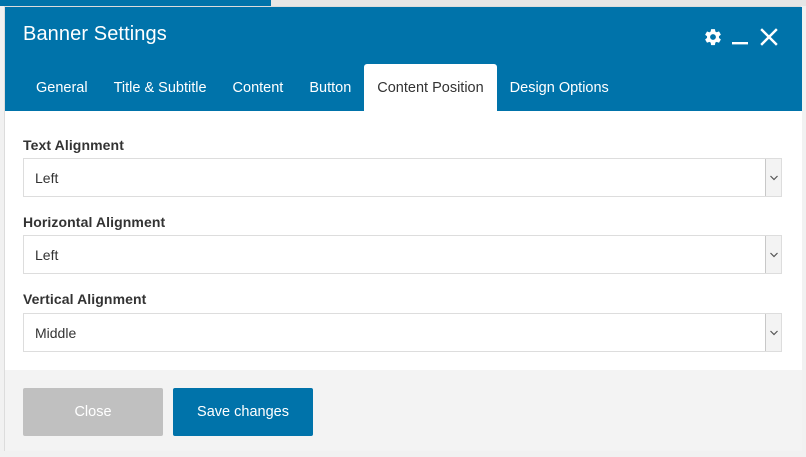  I want to click on close-button: Close, so click(93, 412).